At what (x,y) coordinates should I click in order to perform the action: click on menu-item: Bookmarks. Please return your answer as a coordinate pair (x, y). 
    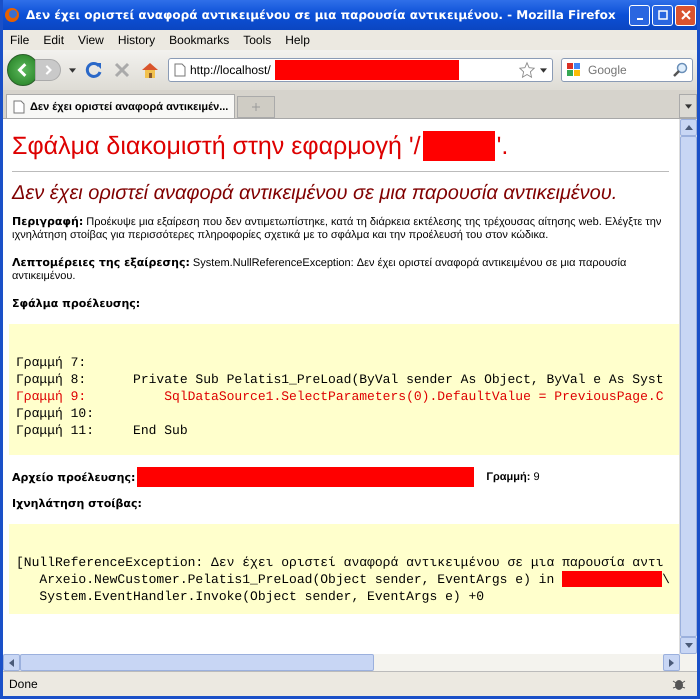
    Looking at the image, I should click on (199, 40).